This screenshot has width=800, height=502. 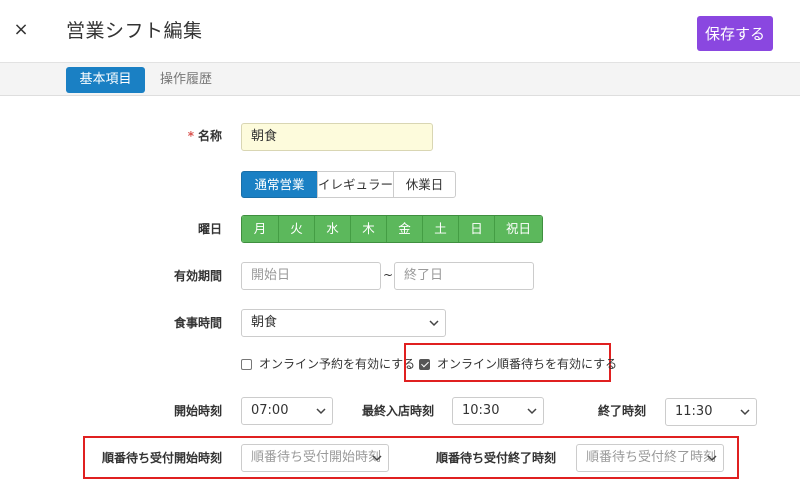 What do you see at coordinates (186, 80) in the screenshot?
I see `tab-operation-history: 操作履歴` at bounding box center [186, 80].